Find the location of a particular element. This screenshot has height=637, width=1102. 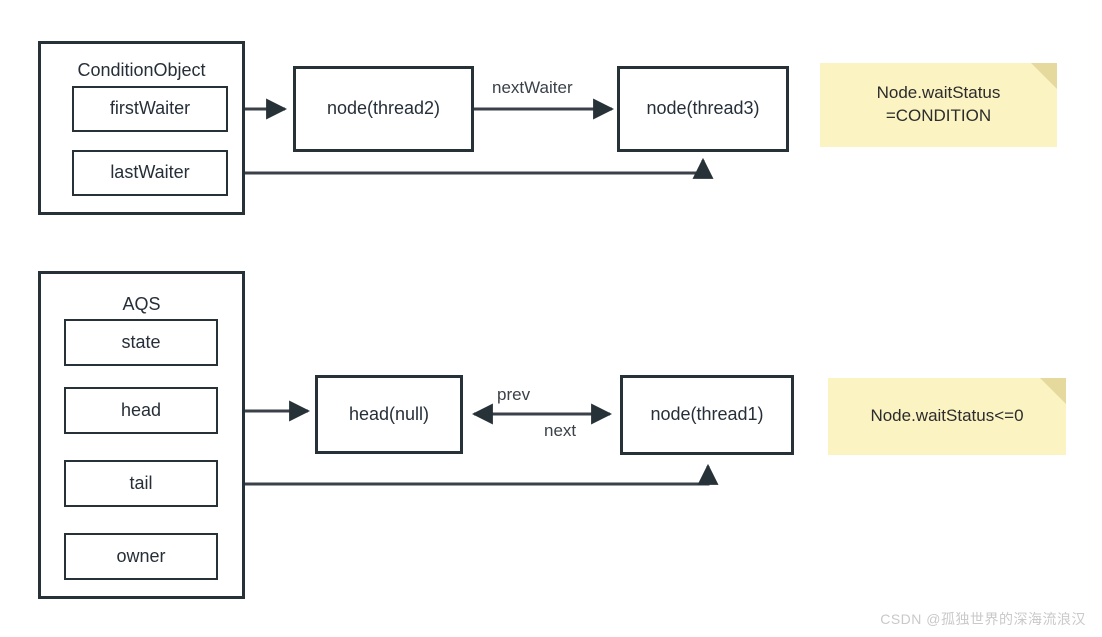

node-thread1-label: node(thread1) is located at coordinates (707, 414).